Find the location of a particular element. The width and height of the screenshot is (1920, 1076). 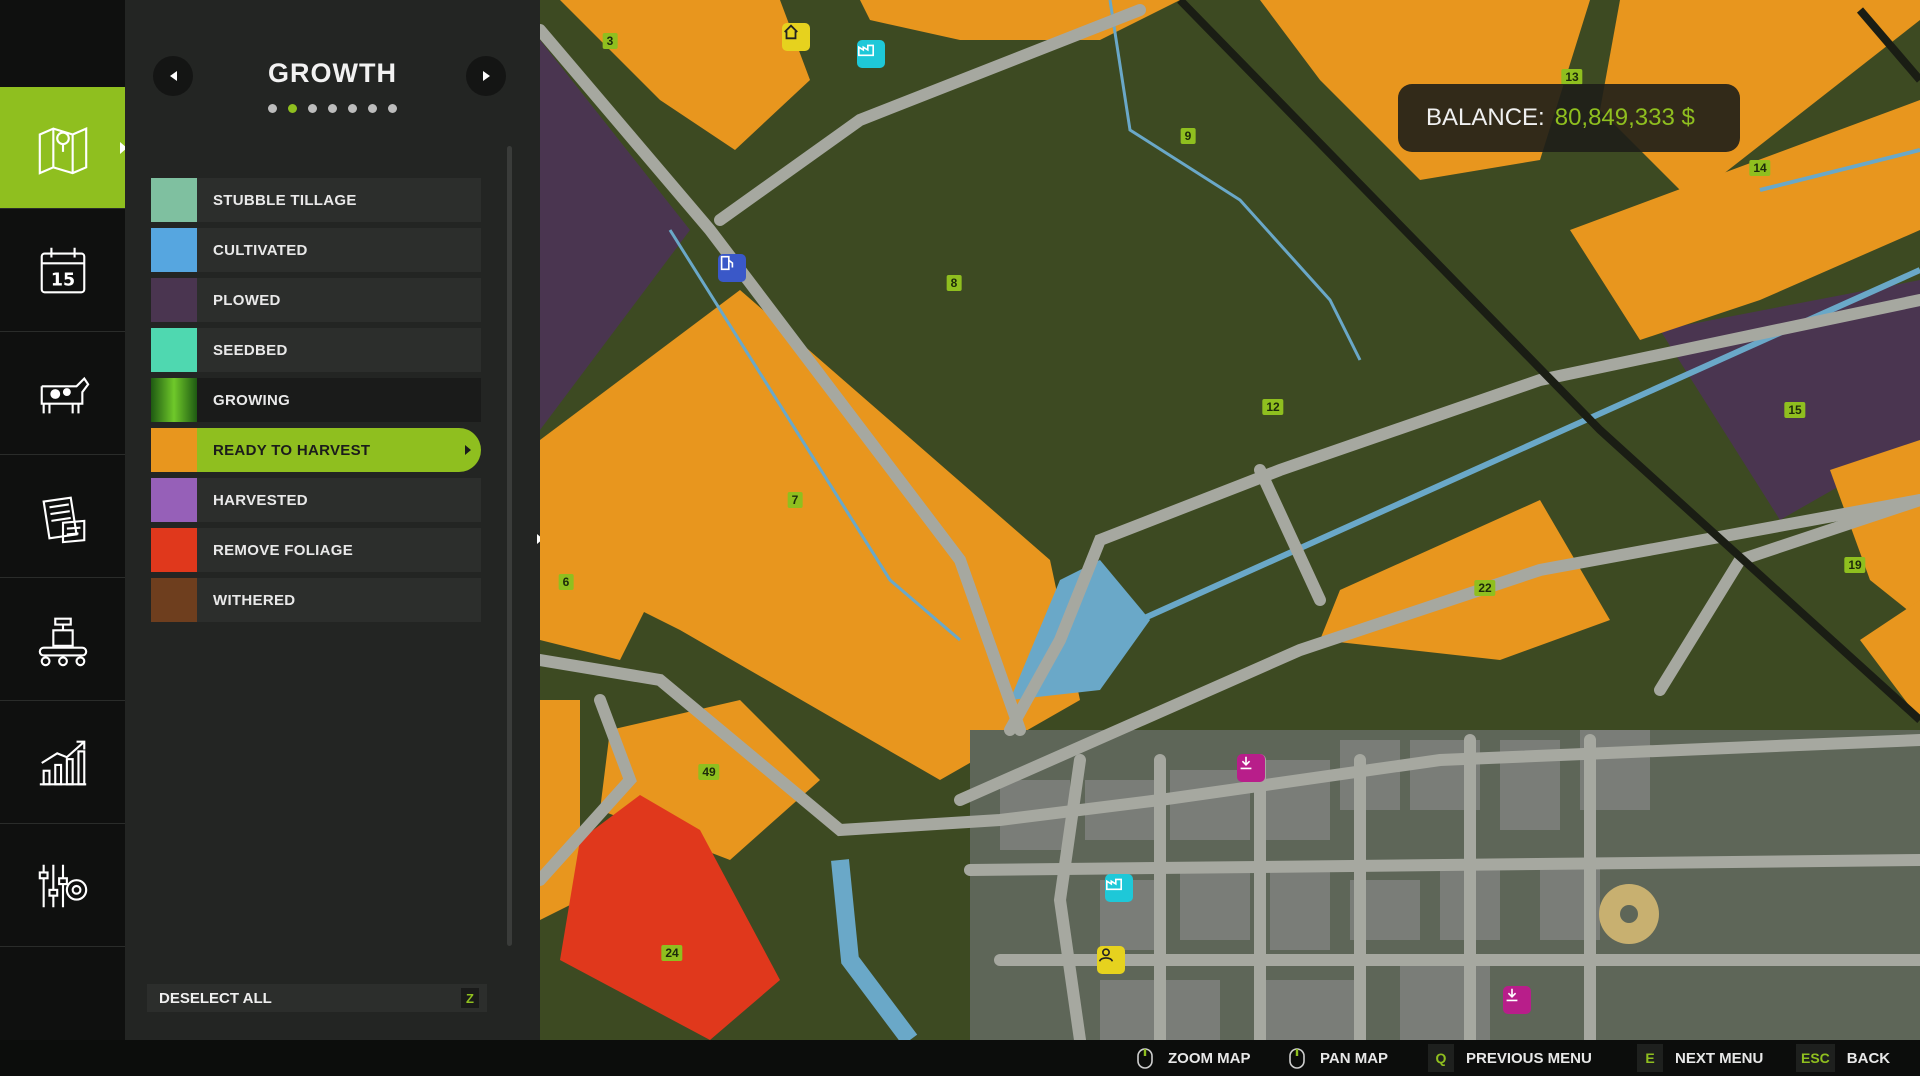

legend-label: HARVESTED is located at coordinates (260, 500).